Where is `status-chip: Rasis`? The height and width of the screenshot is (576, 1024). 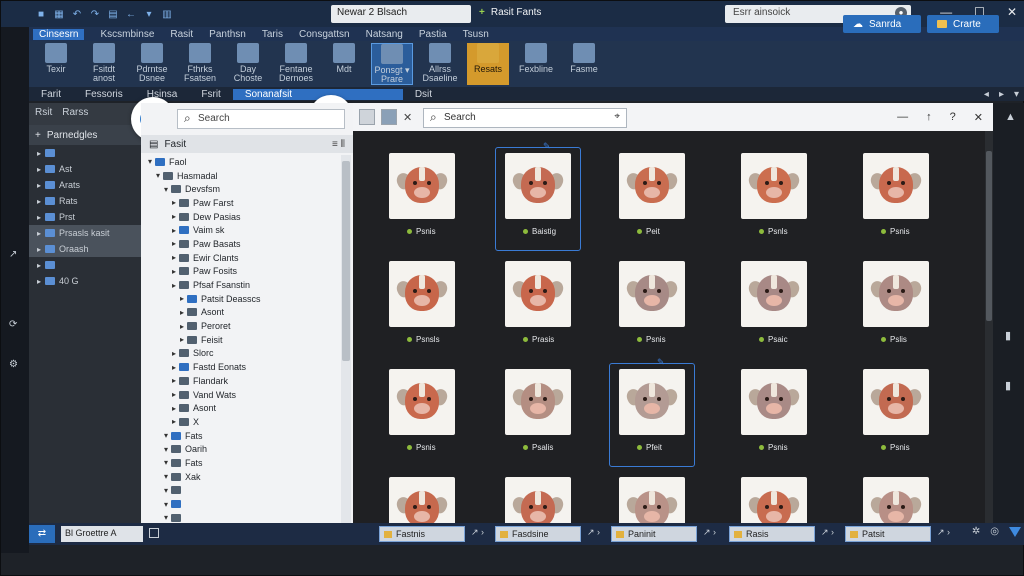
status-chip: Rasis is located at coordinates (772, 534).